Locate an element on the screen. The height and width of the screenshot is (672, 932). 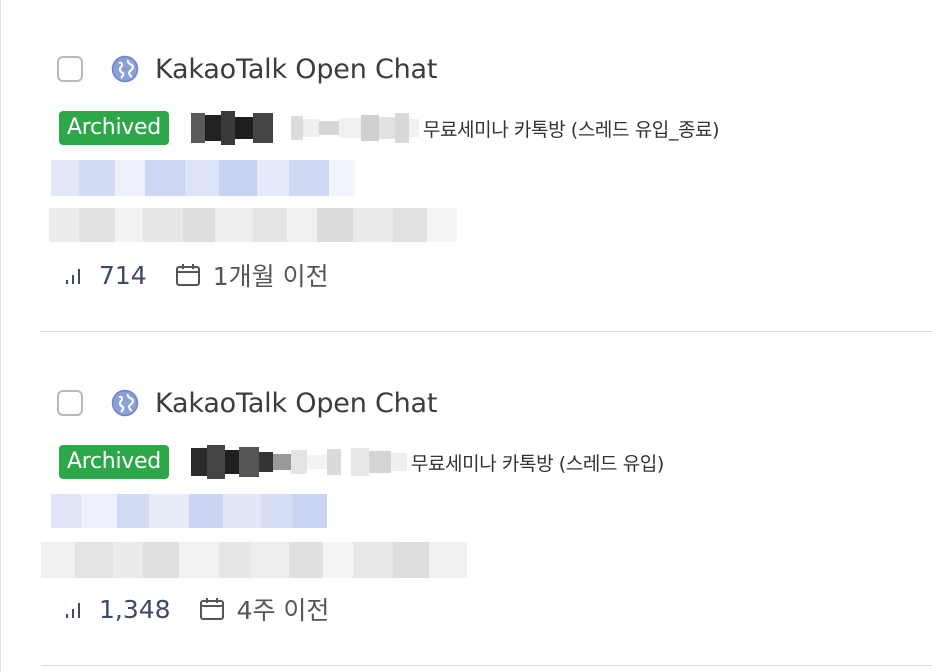
view-count: 714 is located at coordinates (123, 275).